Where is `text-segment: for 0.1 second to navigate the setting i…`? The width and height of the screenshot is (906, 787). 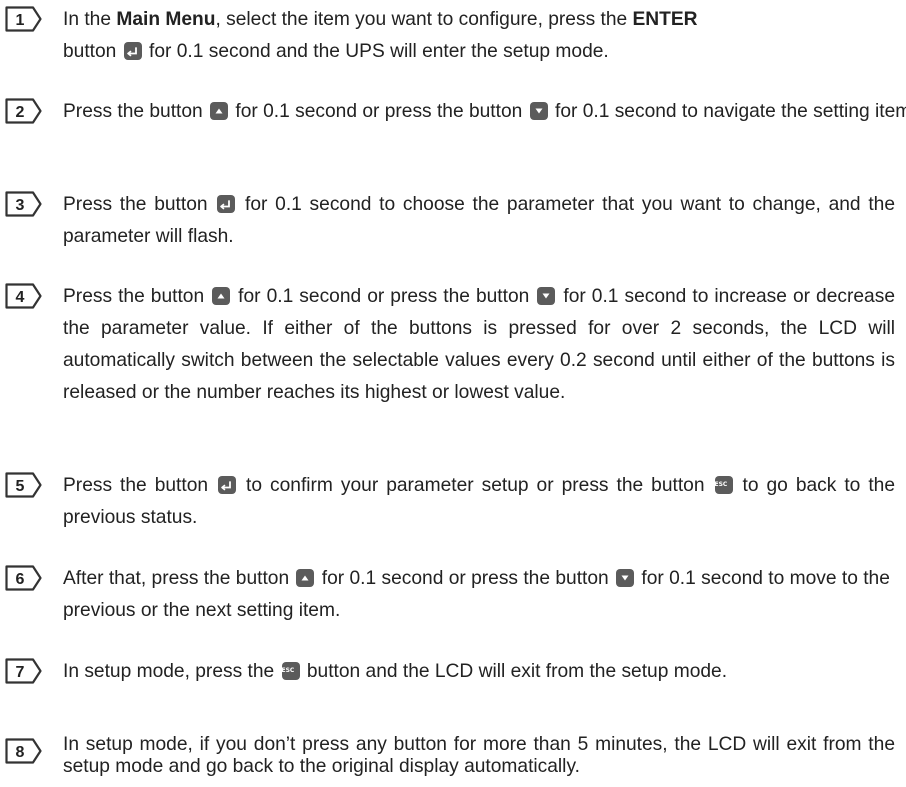 text-segment: for 0.1 second to navigate the setting i… is located at coordinates (727, 111).